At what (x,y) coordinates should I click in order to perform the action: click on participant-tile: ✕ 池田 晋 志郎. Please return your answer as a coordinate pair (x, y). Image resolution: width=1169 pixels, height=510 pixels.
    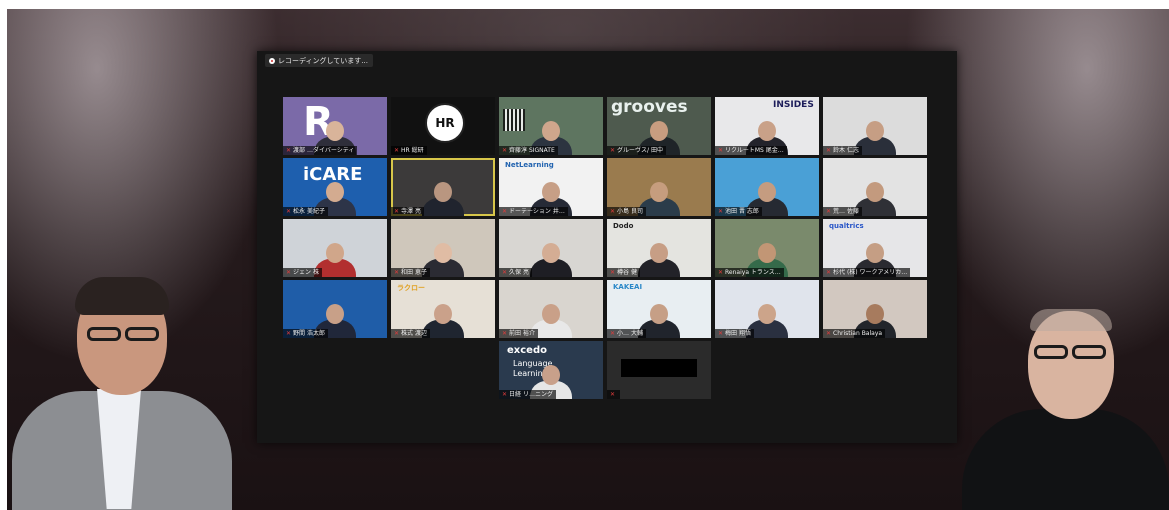
    Looking at the image, I should click on (767, 187).